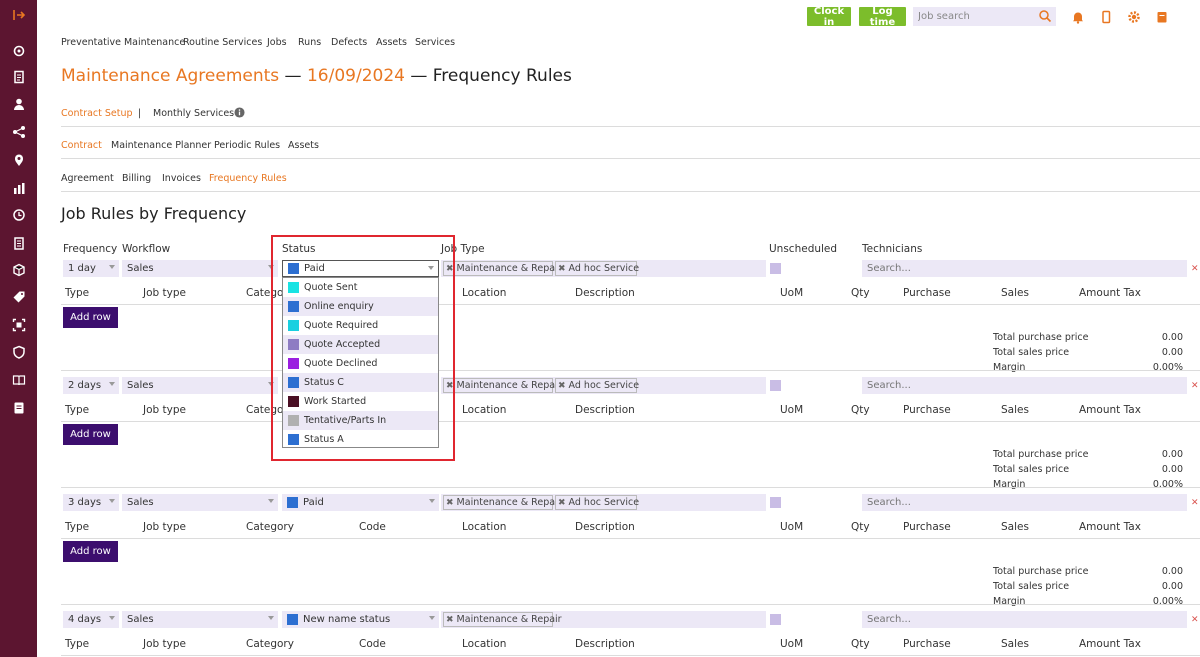  Describe the element at coordinates (91, 619) in the screenshot. I see `frequency-select: 4 days` at that location.